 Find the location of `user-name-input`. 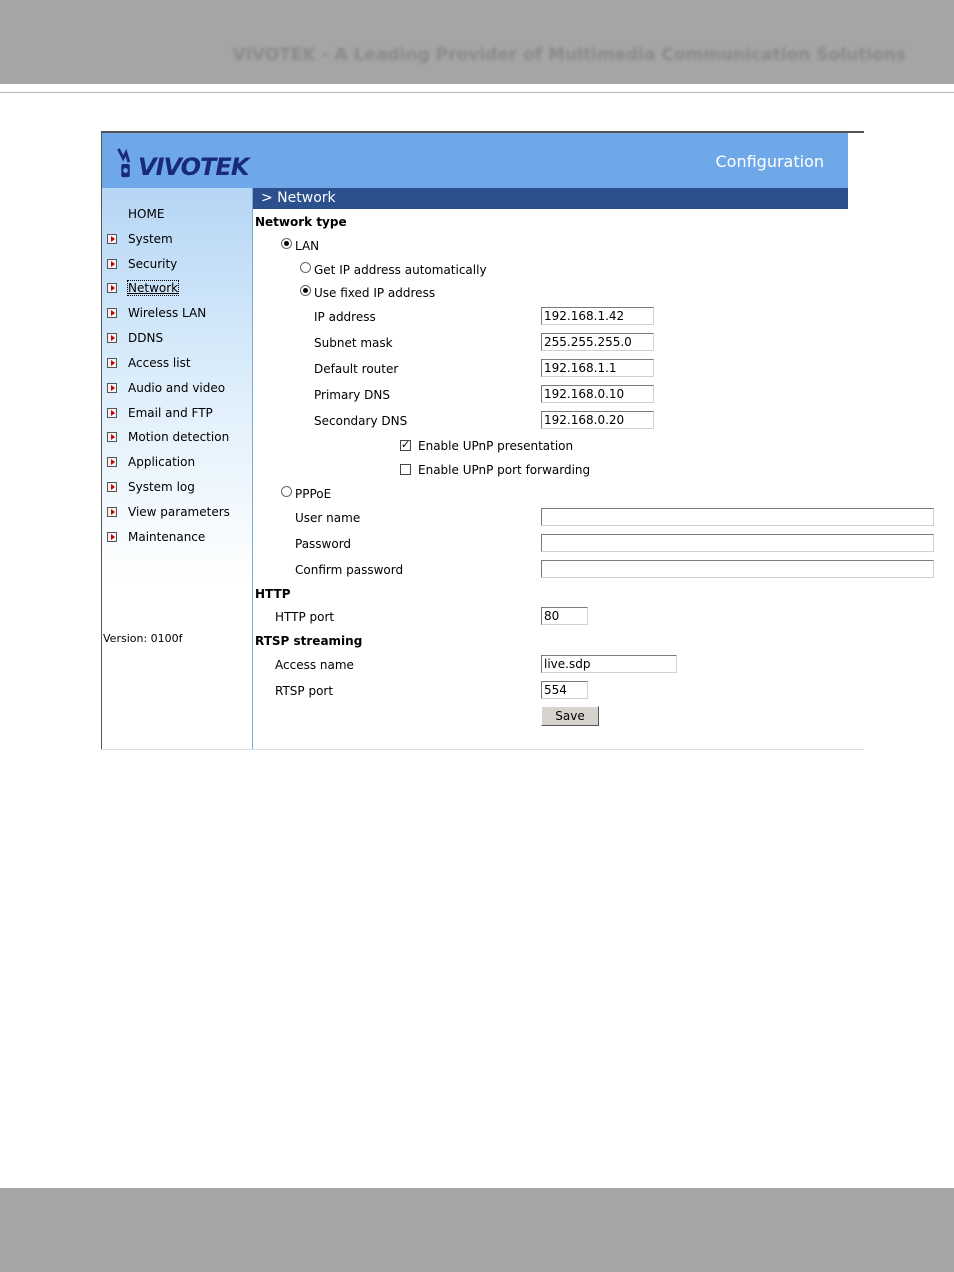

user-name-input is located at coordinates (737, 517).